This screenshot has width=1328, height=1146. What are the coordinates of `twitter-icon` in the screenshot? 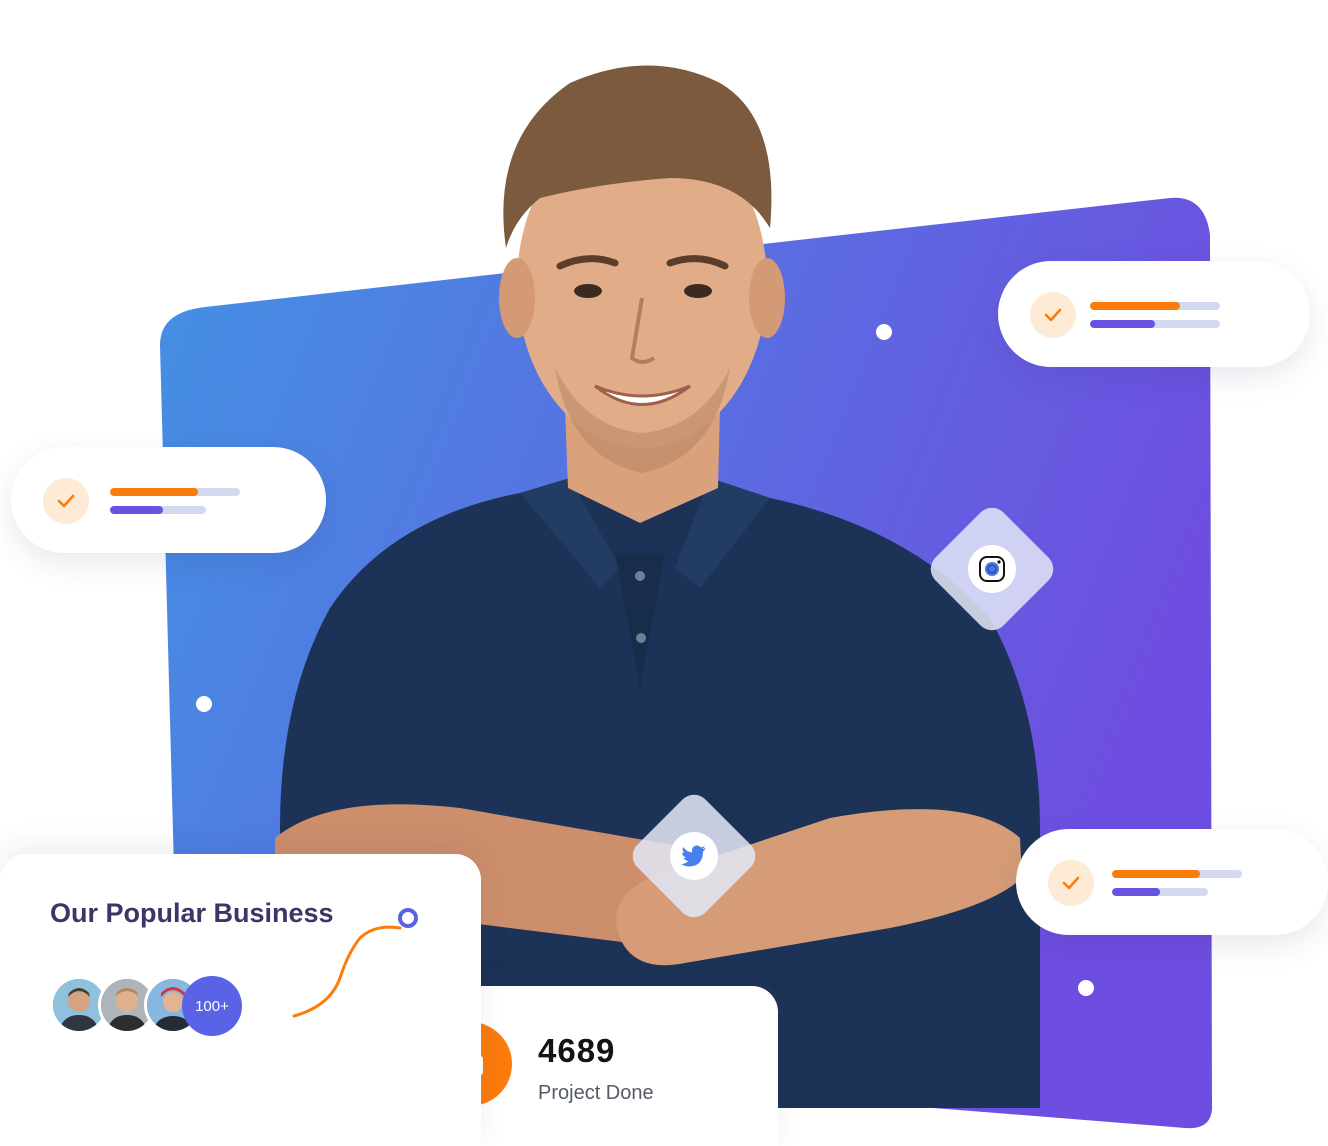 It's located at (694, 856).